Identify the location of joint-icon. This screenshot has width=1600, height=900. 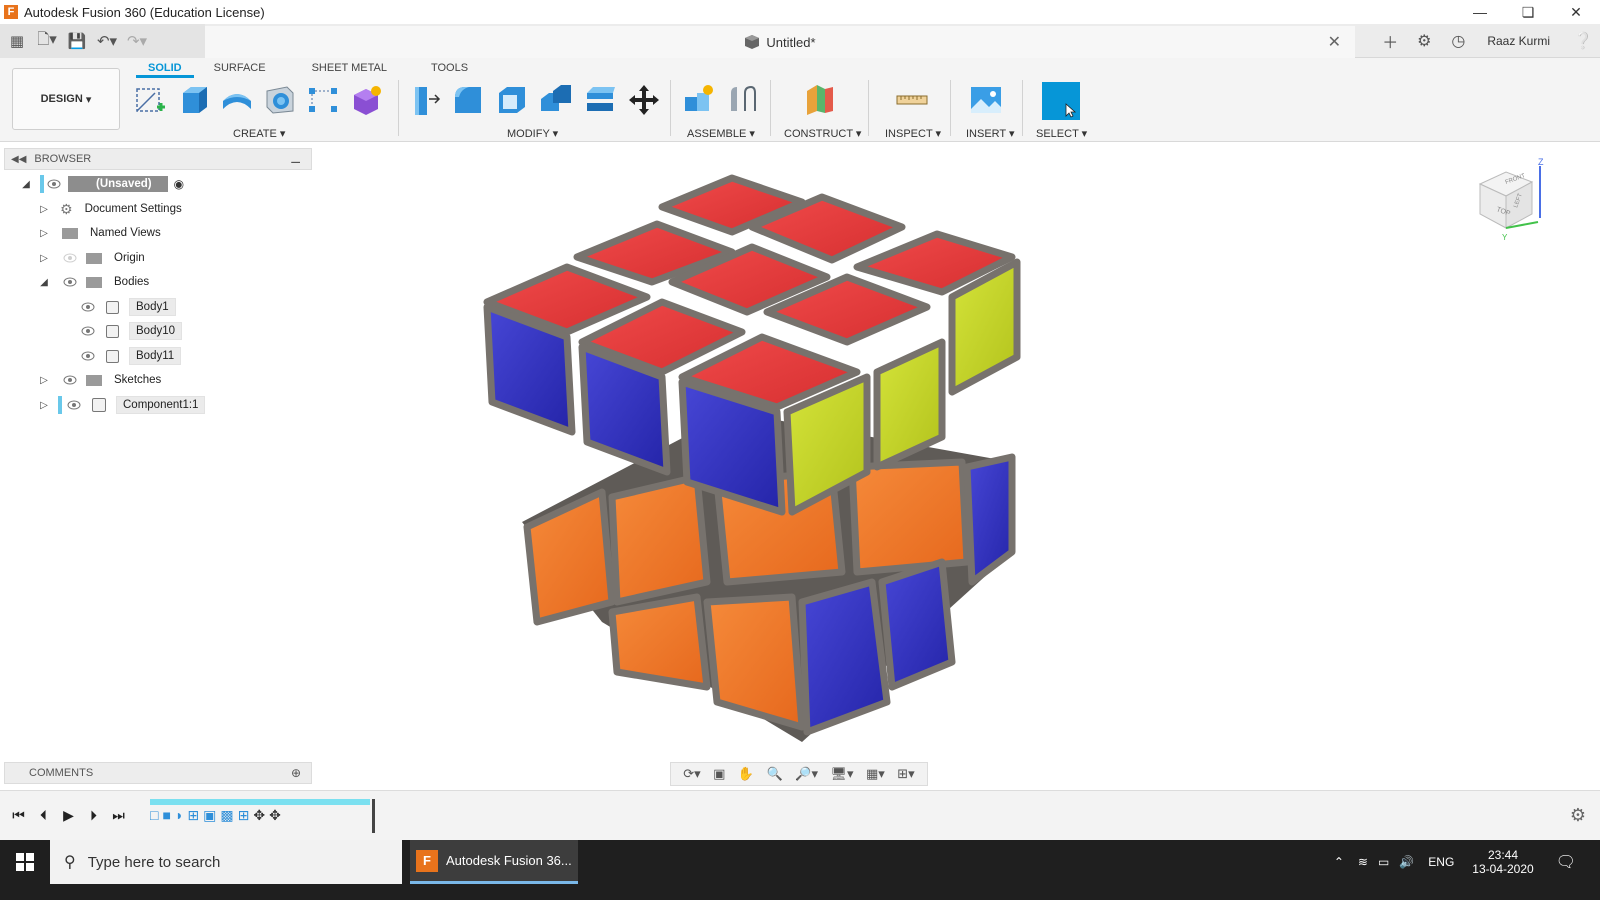
(742, 100).